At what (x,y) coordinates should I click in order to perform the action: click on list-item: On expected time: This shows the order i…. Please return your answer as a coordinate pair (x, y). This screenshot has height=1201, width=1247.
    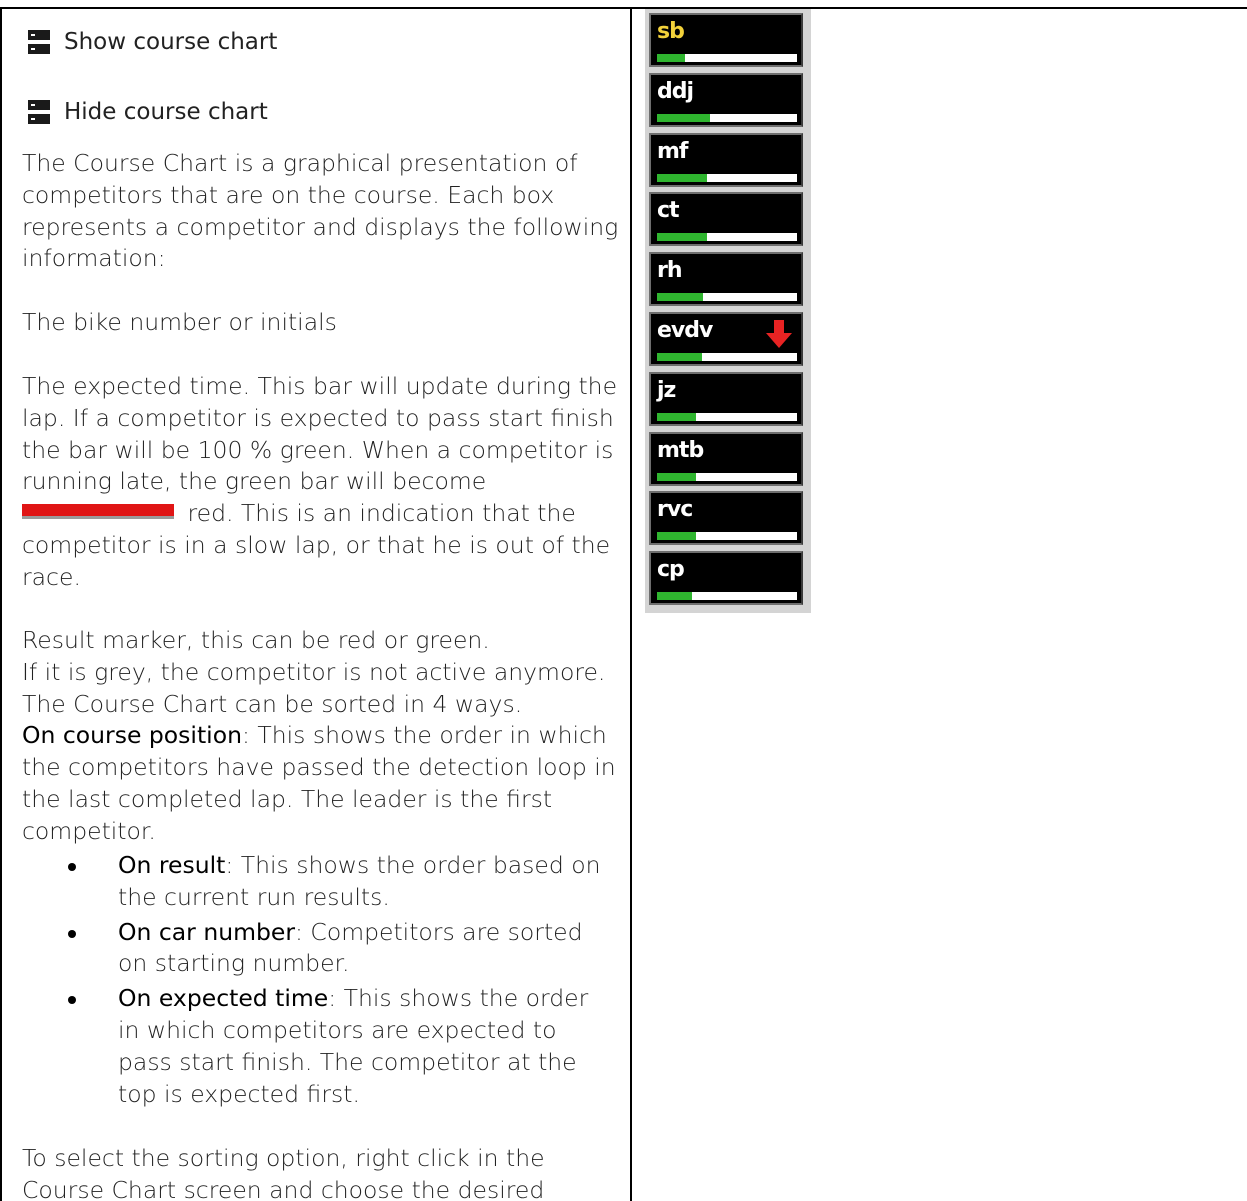
    Looking at the image, I should click on (338, 1046).